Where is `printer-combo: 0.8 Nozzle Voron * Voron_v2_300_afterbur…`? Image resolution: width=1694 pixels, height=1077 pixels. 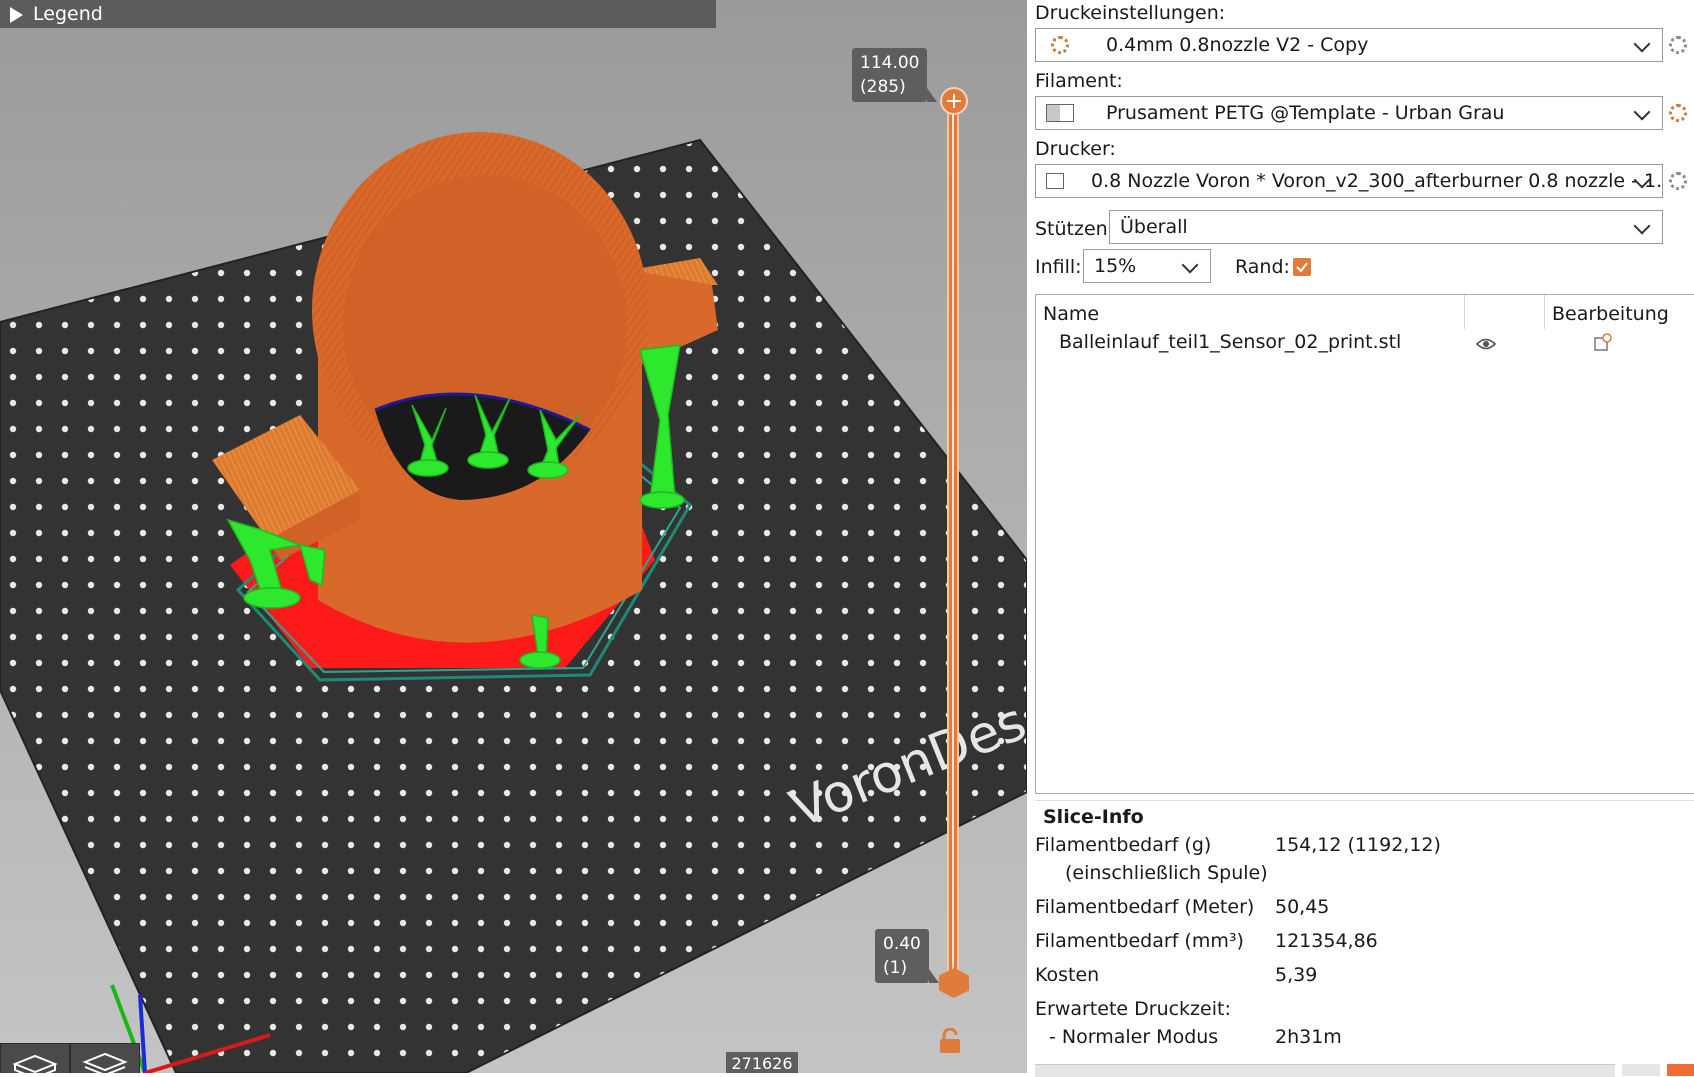
printer-combo: 0.8 Nozzle Voron * Voron_v2_300_afterbur… is located at coordinates (1349, 181).